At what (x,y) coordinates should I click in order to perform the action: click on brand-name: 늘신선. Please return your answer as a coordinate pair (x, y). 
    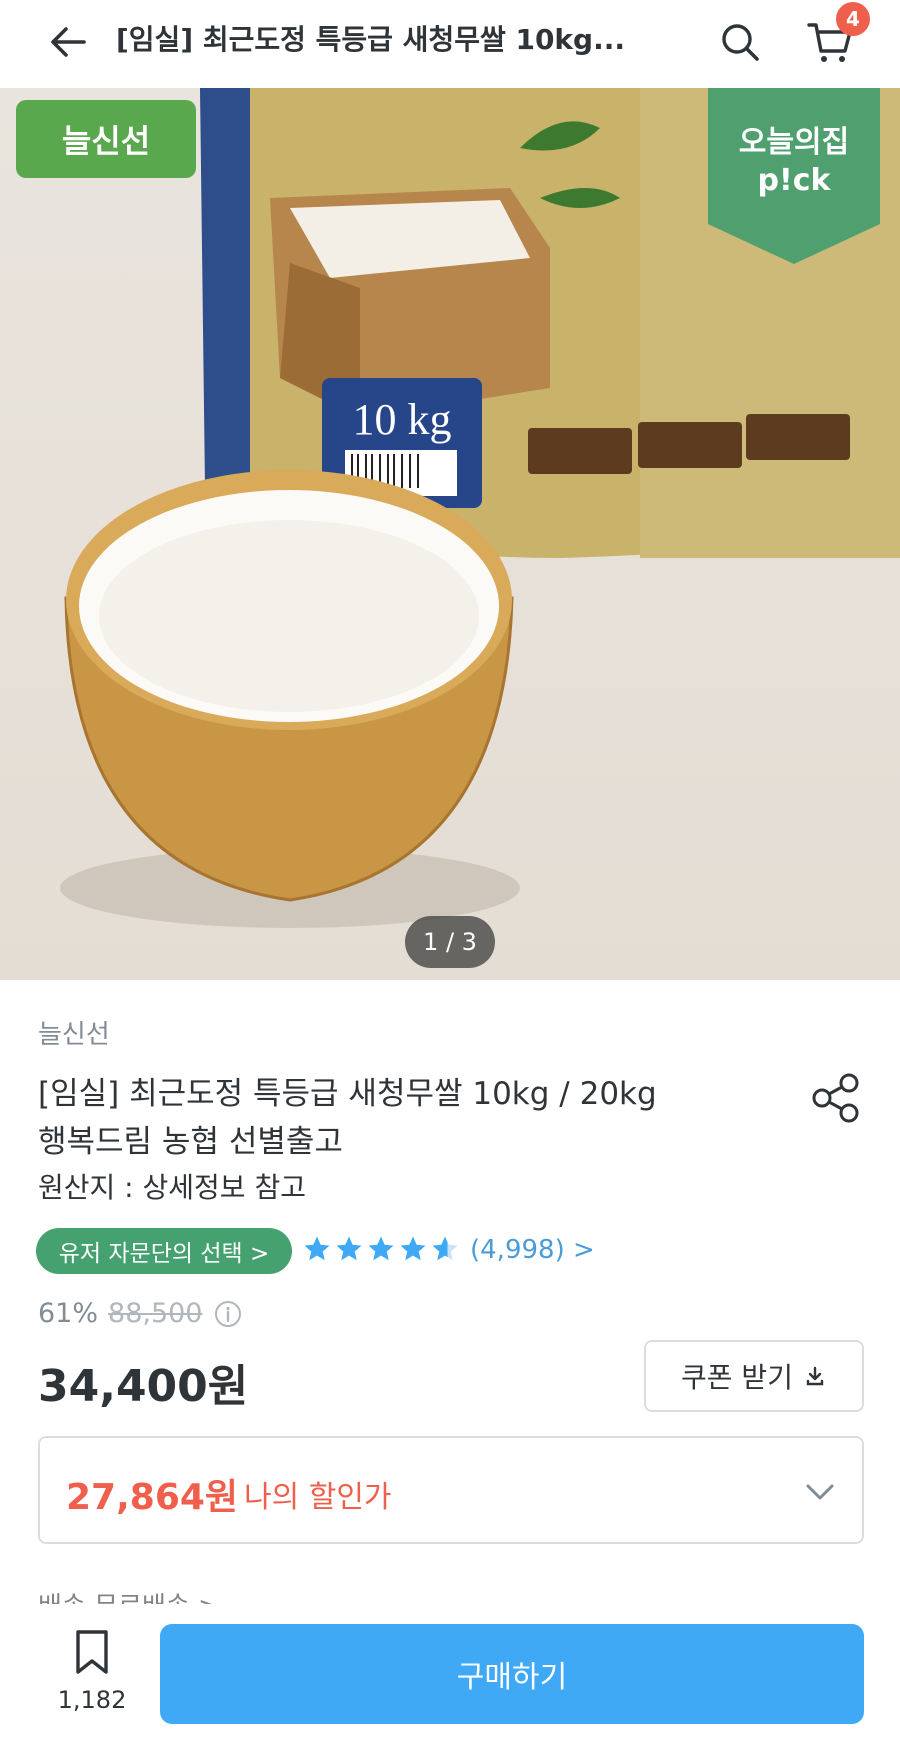
    Looking at the image, I should click on (74, 1032).